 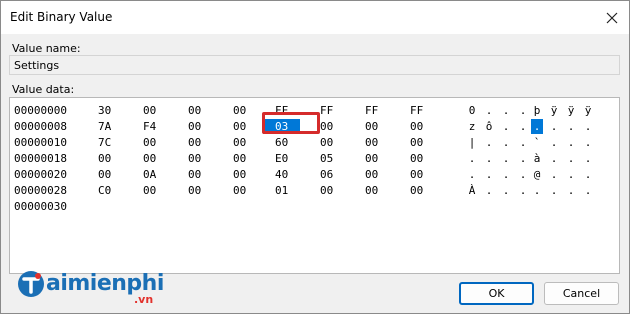 What do you see at coordinates (149, 174) in the screenshot?
I see `hex-byte: 0A` at bounding box center [149, 174].